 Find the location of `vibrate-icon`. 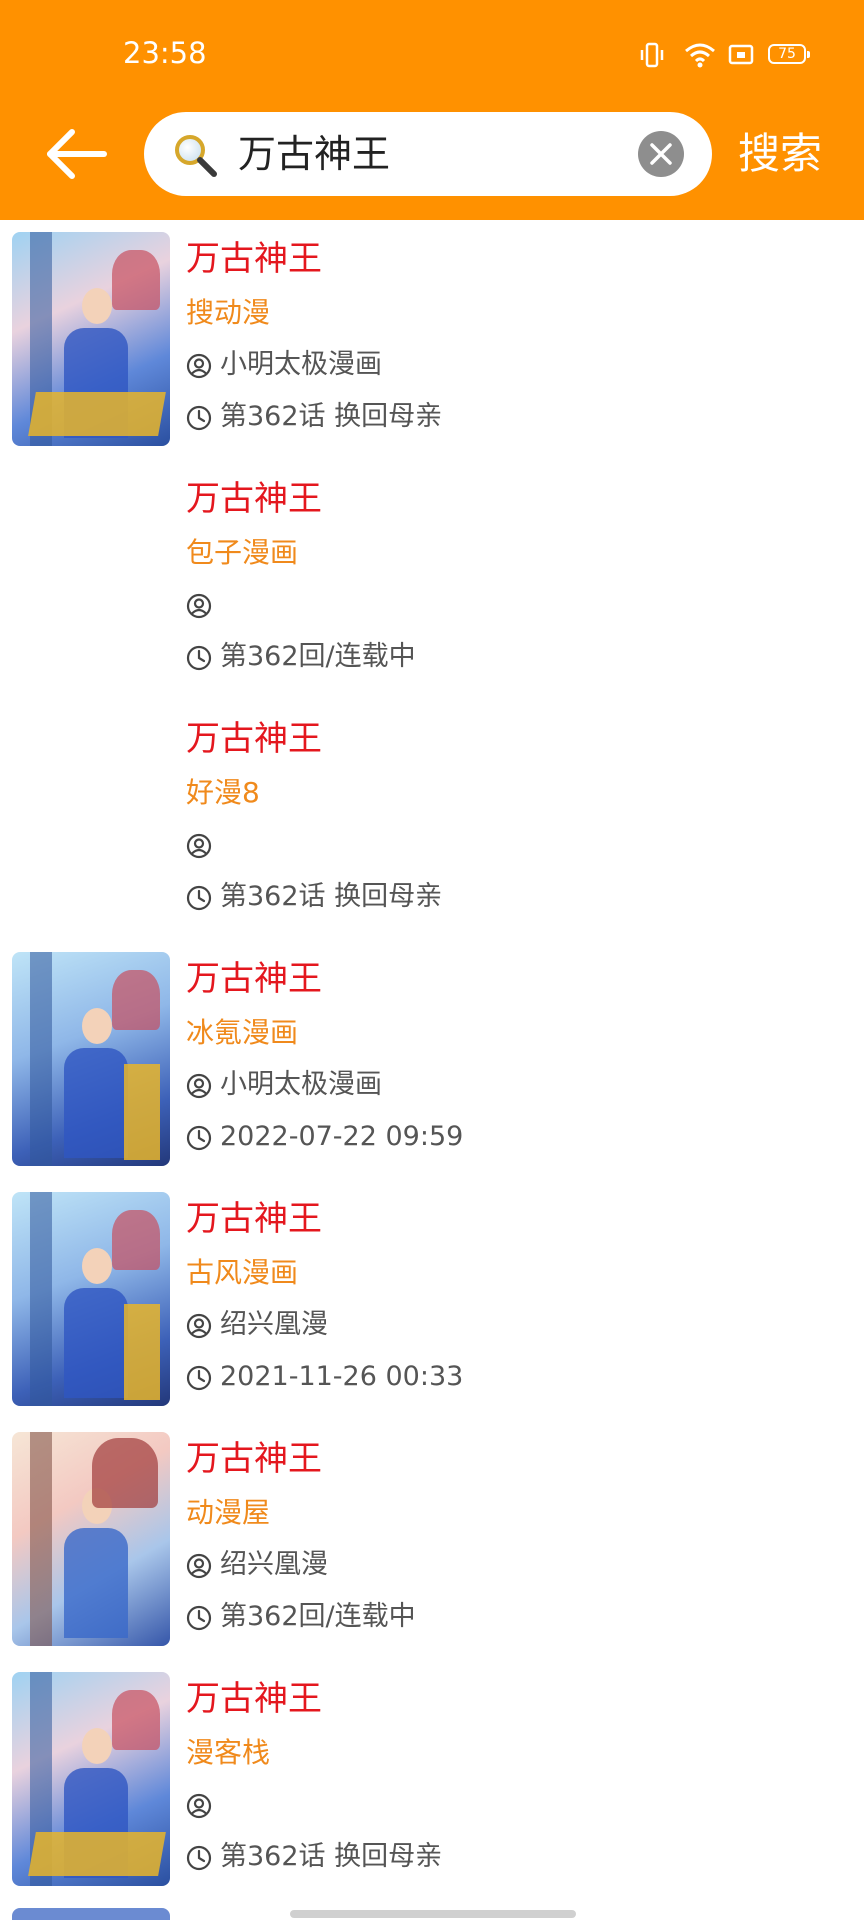

vibrate-icon is located at coordinates (652, 55).